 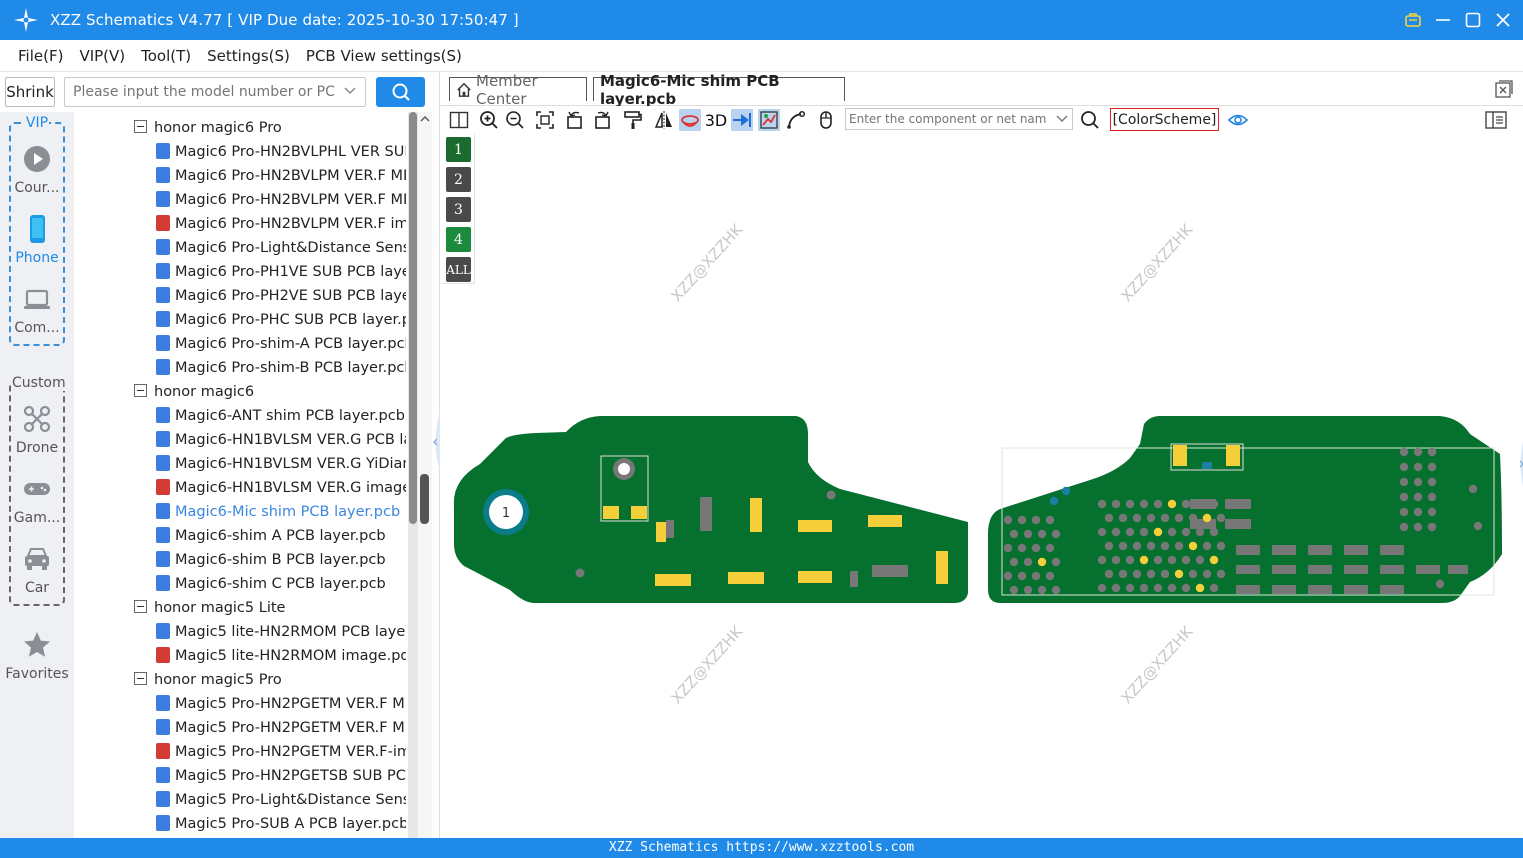 I want to click on close-all-tabs-icon, so click(x=1504, y=89).